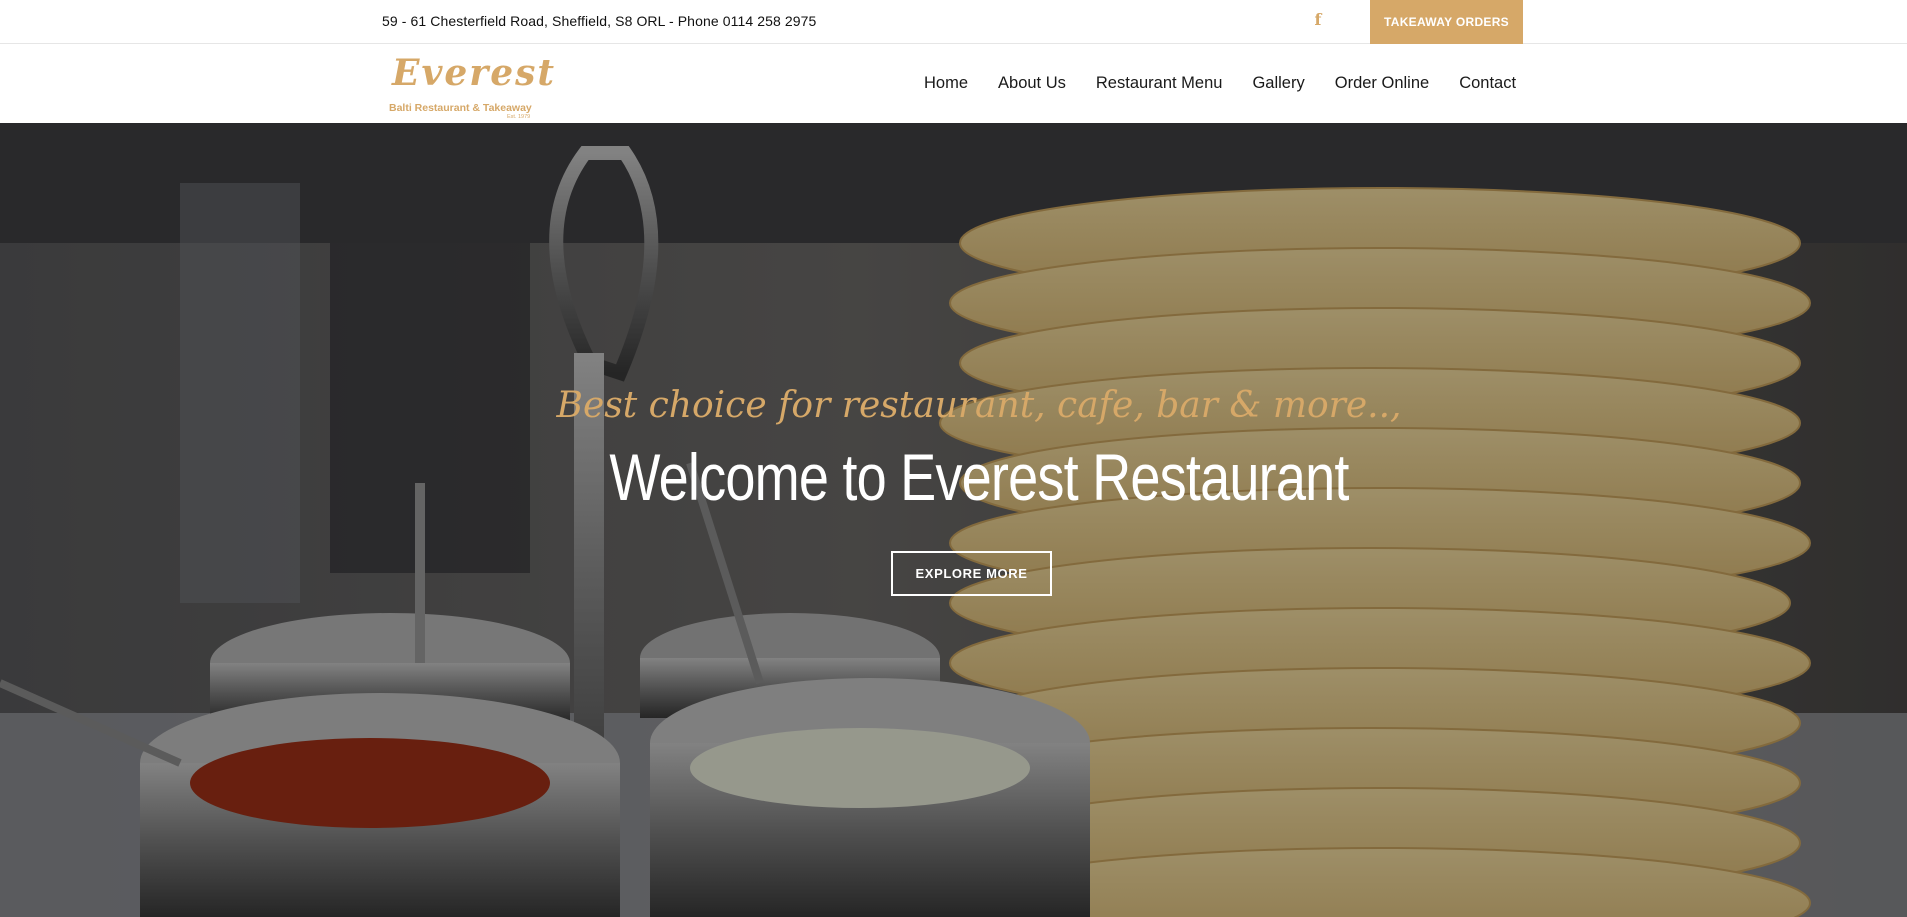 The height and width of the screenshot is (917, 1907). I want to click on nav-home: Home, so click(946, 83).